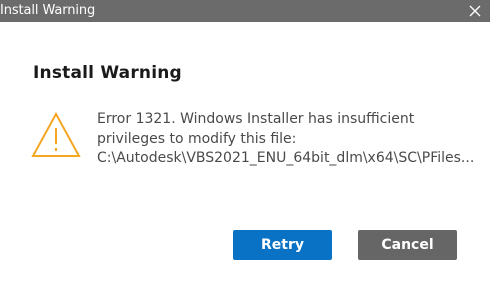 The height and width of the screenshot is (294, 490). I want to click on window-title: Install Warning, so click(48, 10).